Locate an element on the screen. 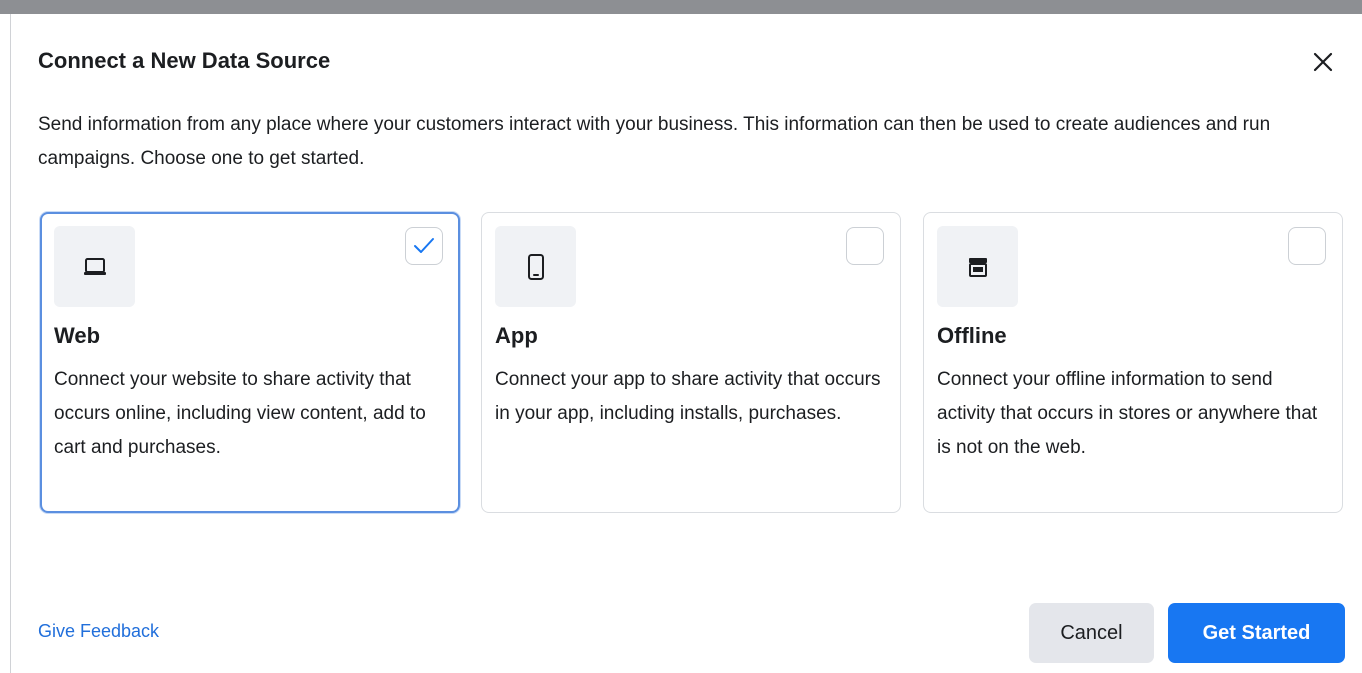 This screenshot has height=673, width=1362. check-icon is located at coordinates (424, 245).